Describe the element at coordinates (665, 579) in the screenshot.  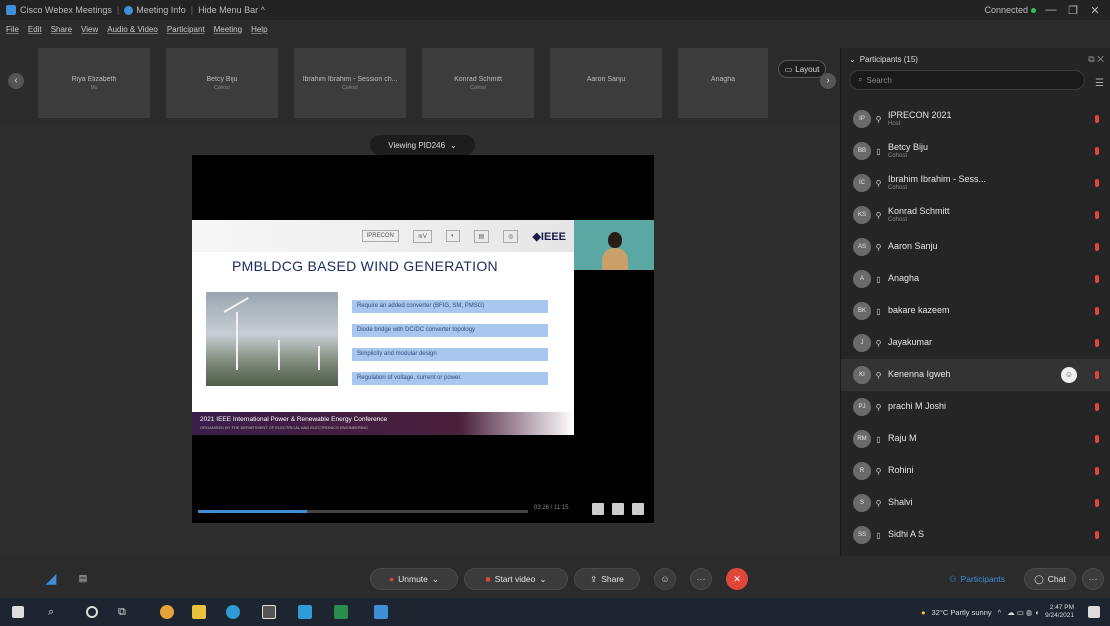
I see `reactions-icon: ☺` at that location.